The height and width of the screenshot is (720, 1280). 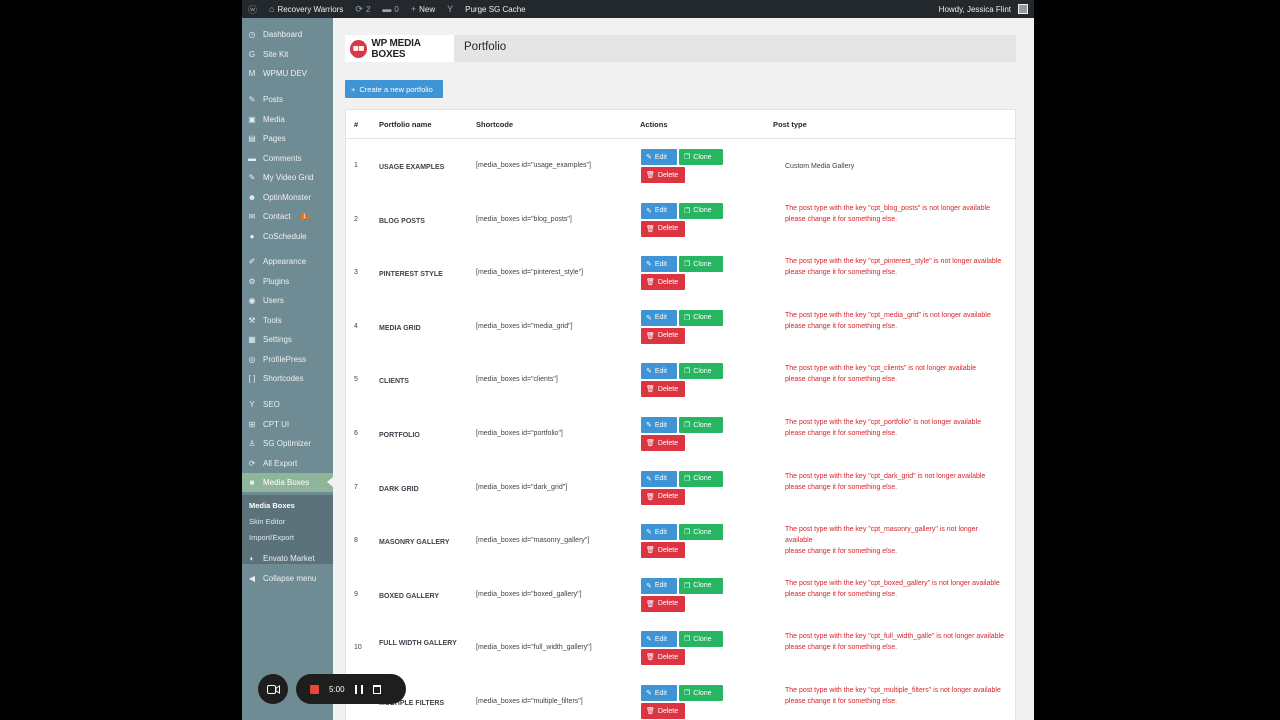 What do you see at coordinates (287, 216) in the screenshot?
I see `sidebar-item-contact: ✉ Contact 1` at bounding box center [287, 216].